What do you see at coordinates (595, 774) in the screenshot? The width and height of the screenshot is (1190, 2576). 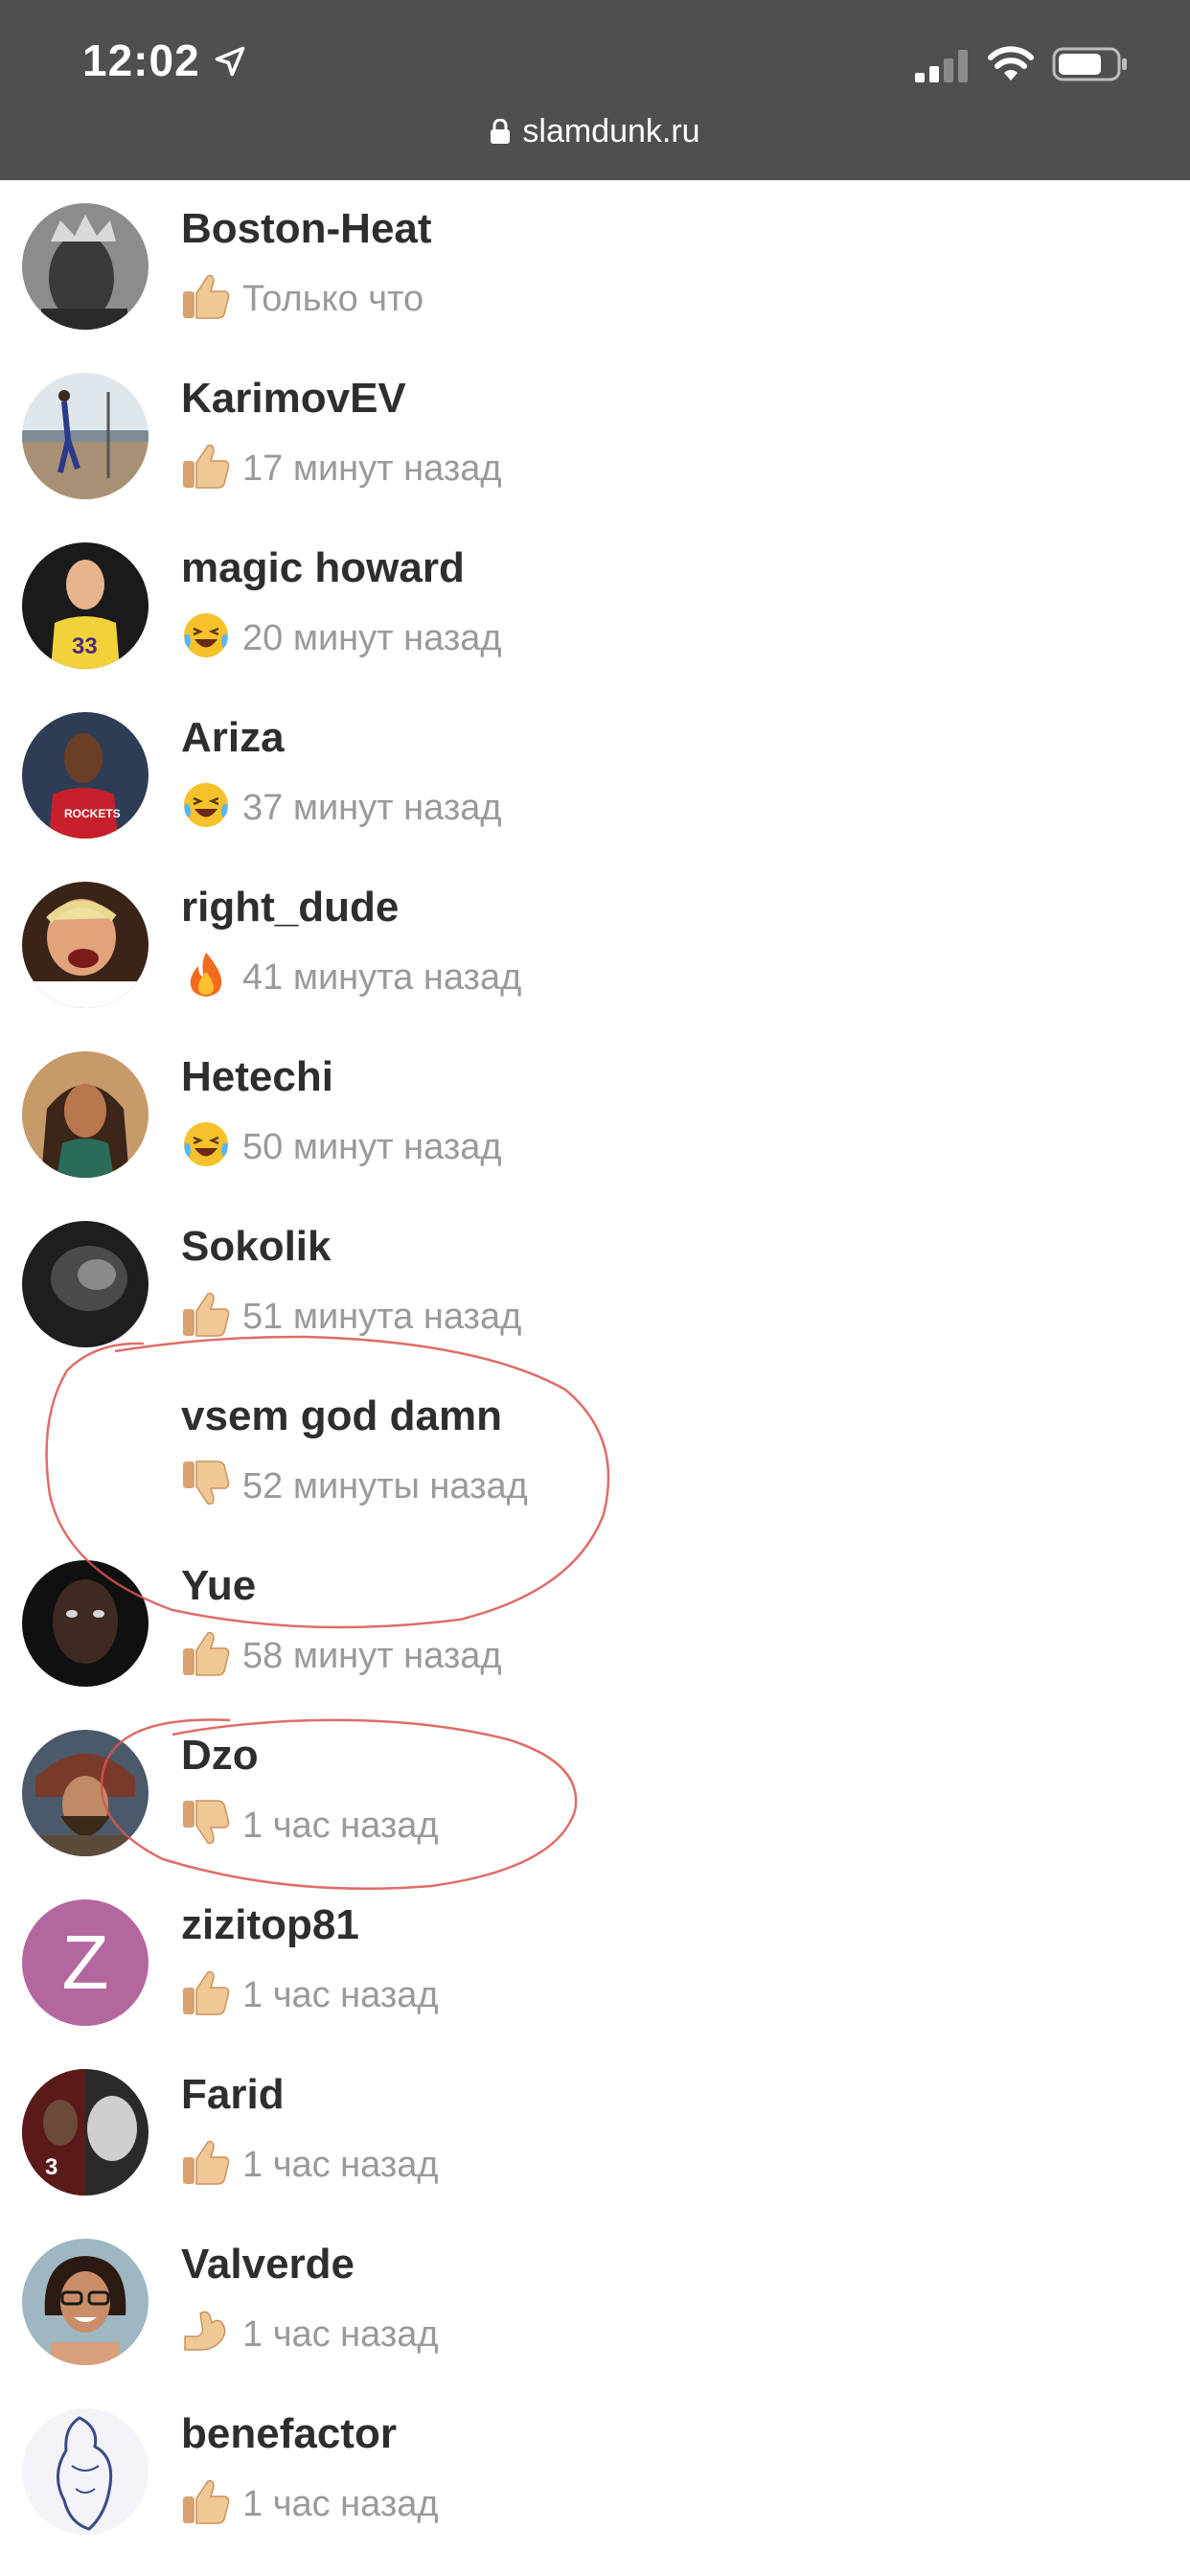 I see `list-item: ROCKETS Ariza 37 минут назад` at bounding box center [595, 774].